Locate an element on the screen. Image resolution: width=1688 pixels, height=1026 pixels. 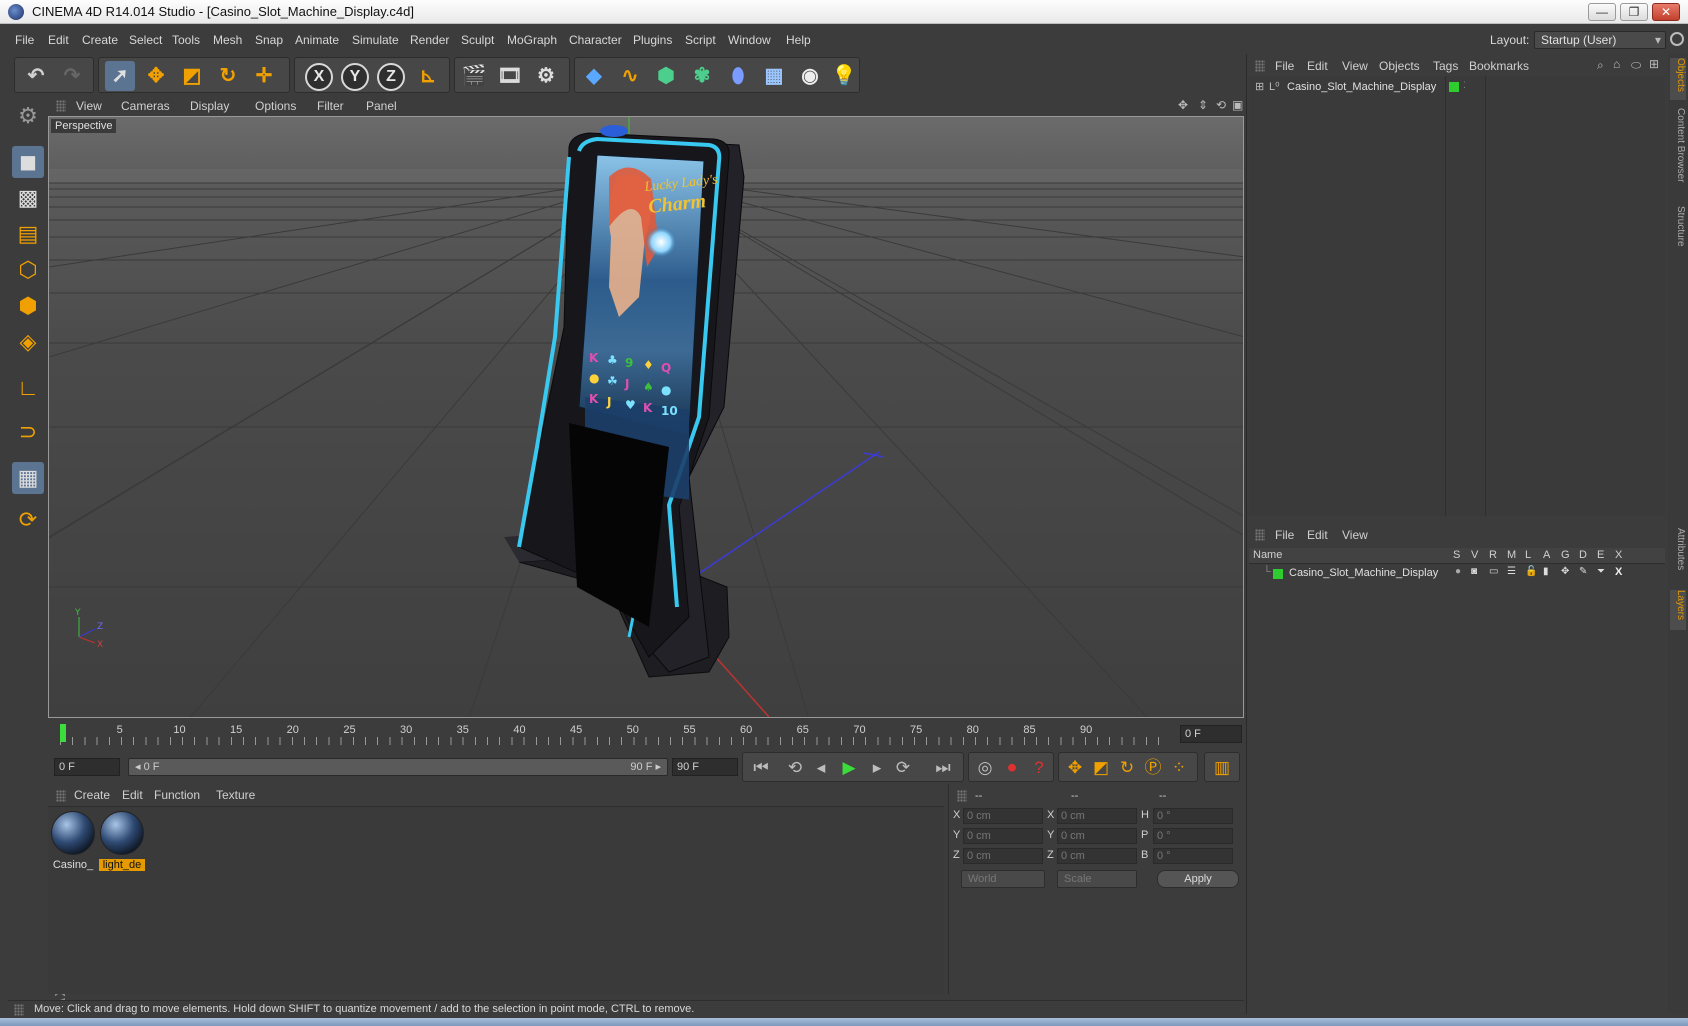
material-menu-function: Function is located at coordinates (177, 795).